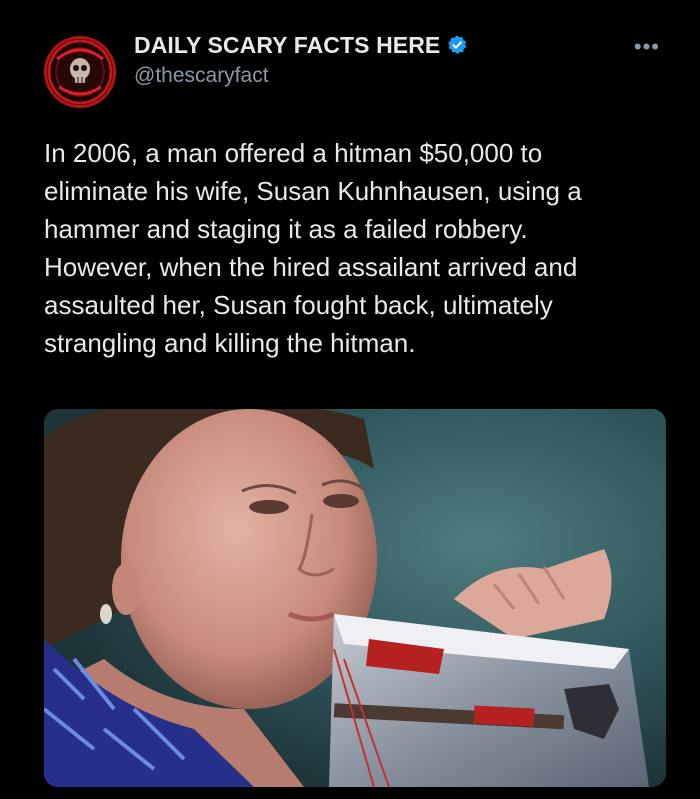 The image size is (700, 799). I want to click on more-options-button: •••, so click(647, 47).